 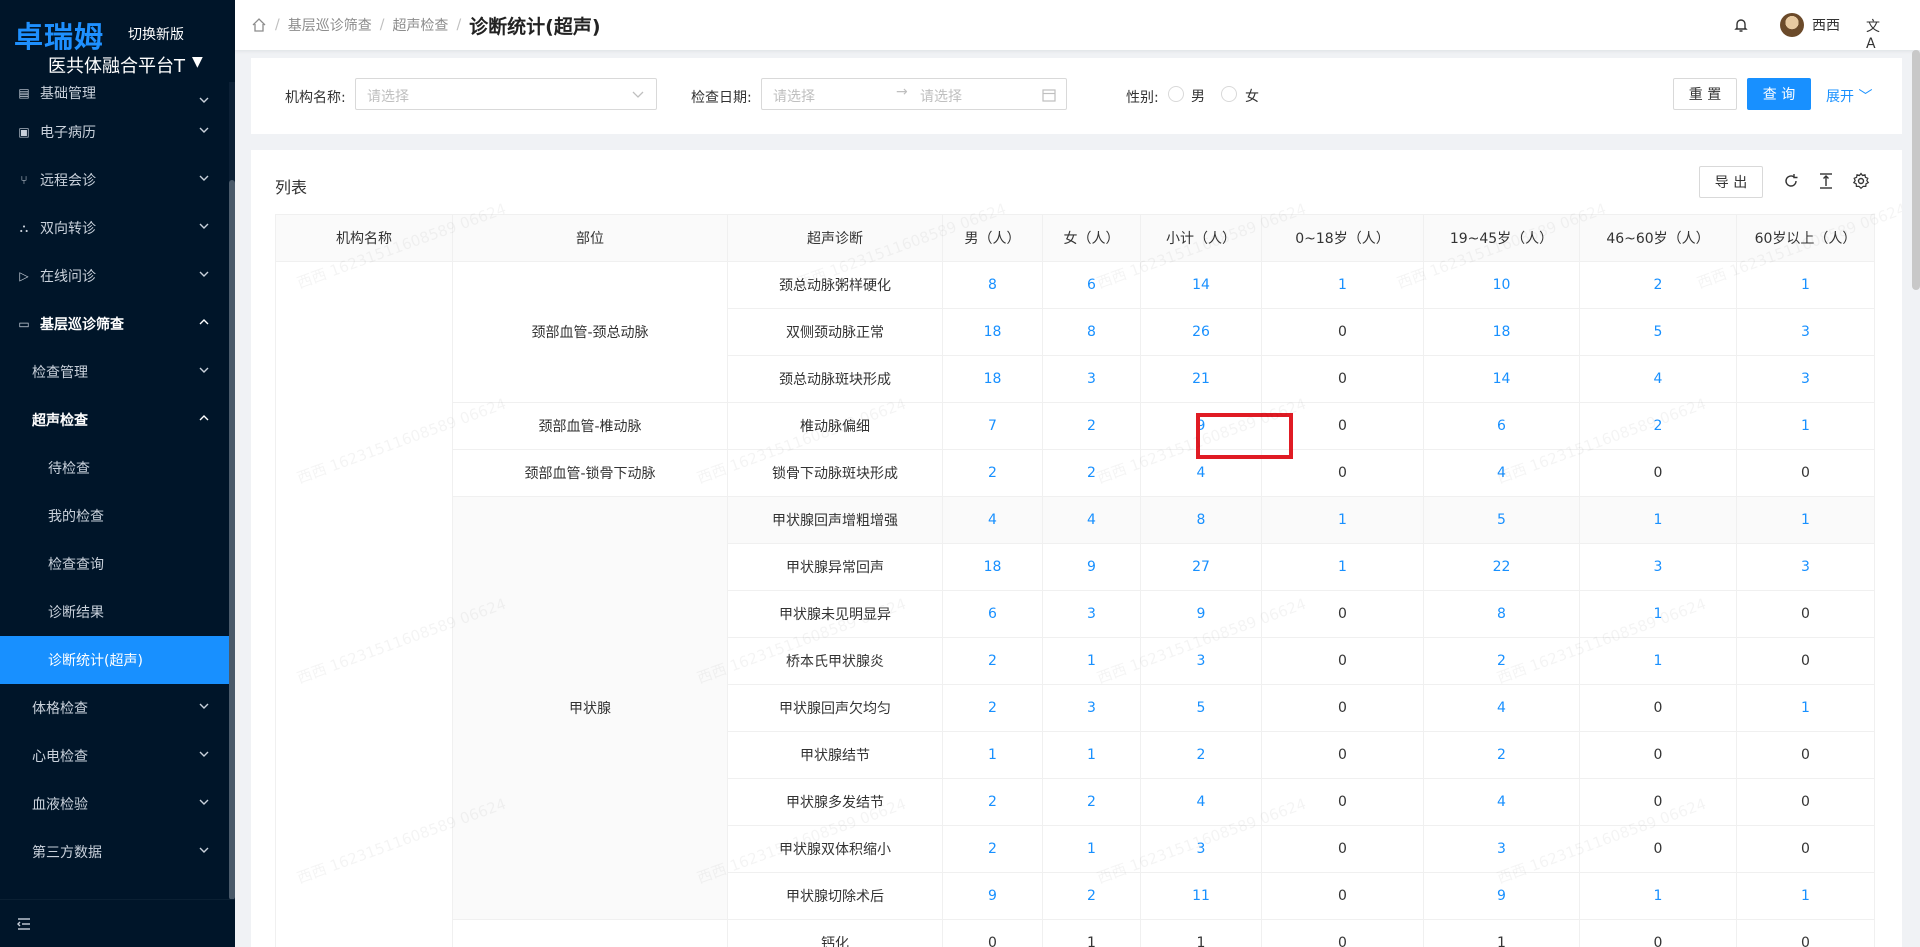 What do you see at coordinates (914, 94) in the screenshot?
I see `date-range-picker: 请选择 → 请选择` at bounding box center [914, 94].